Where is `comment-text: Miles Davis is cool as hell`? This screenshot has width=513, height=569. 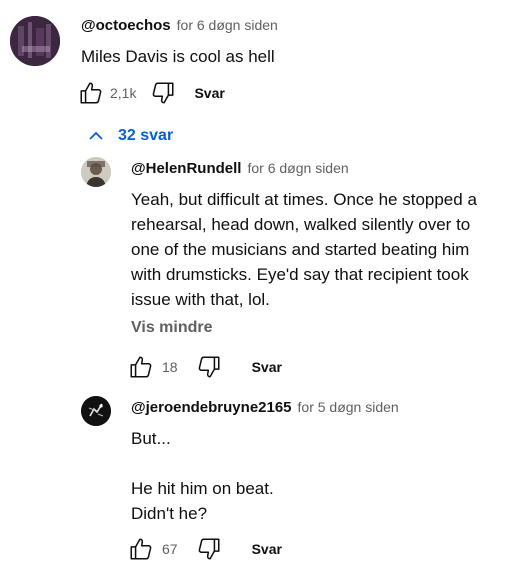
comment-text: Miles Davis is cool as hell is located at coordinates (178, 56).